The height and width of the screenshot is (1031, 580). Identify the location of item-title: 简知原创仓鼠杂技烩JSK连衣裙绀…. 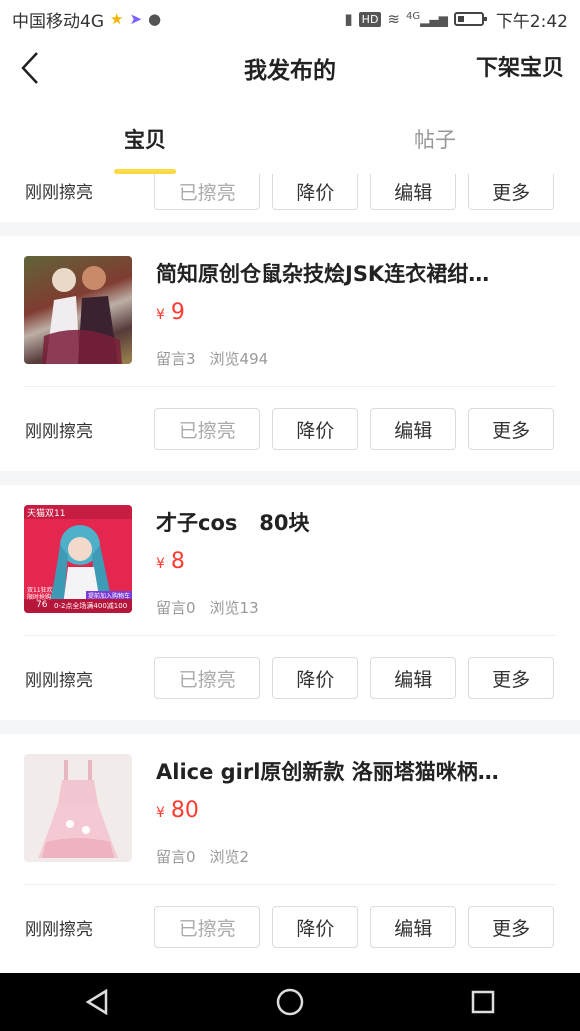
(323, 274).